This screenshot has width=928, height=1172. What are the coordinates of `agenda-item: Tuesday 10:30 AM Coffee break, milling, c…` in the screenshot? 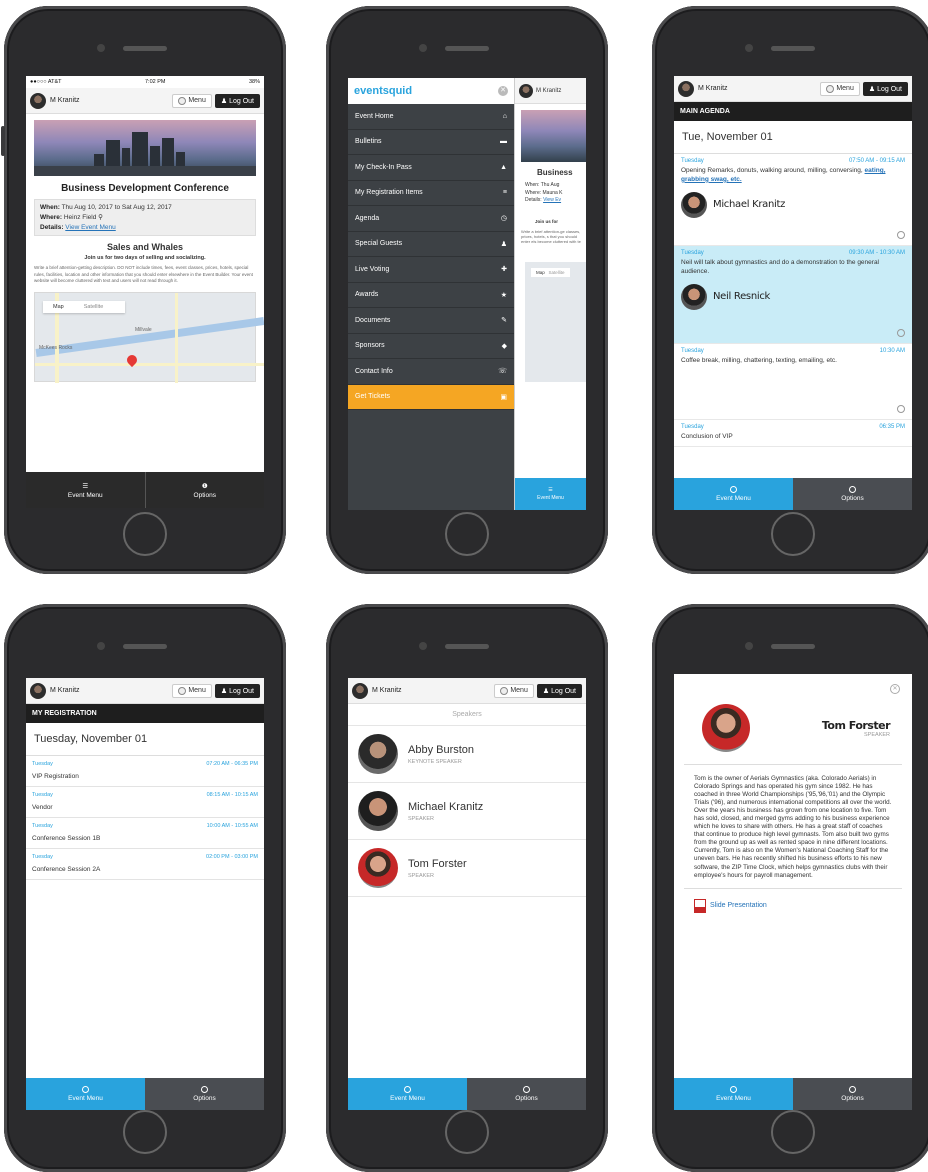 It's located at (793, 382).